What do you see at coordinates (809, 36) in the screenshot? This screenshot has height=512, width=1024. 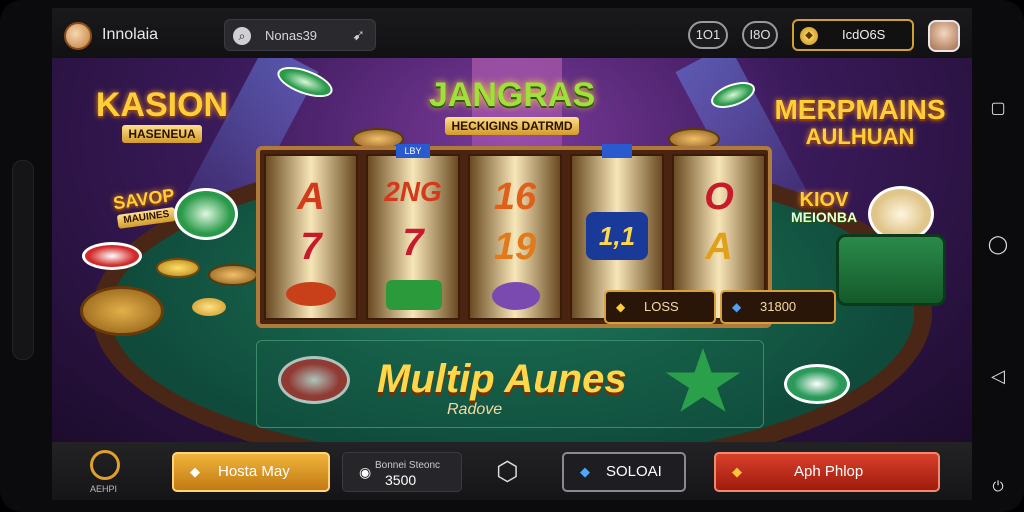 I see `coin-icon: ◆` at bounding box center [809, 36].